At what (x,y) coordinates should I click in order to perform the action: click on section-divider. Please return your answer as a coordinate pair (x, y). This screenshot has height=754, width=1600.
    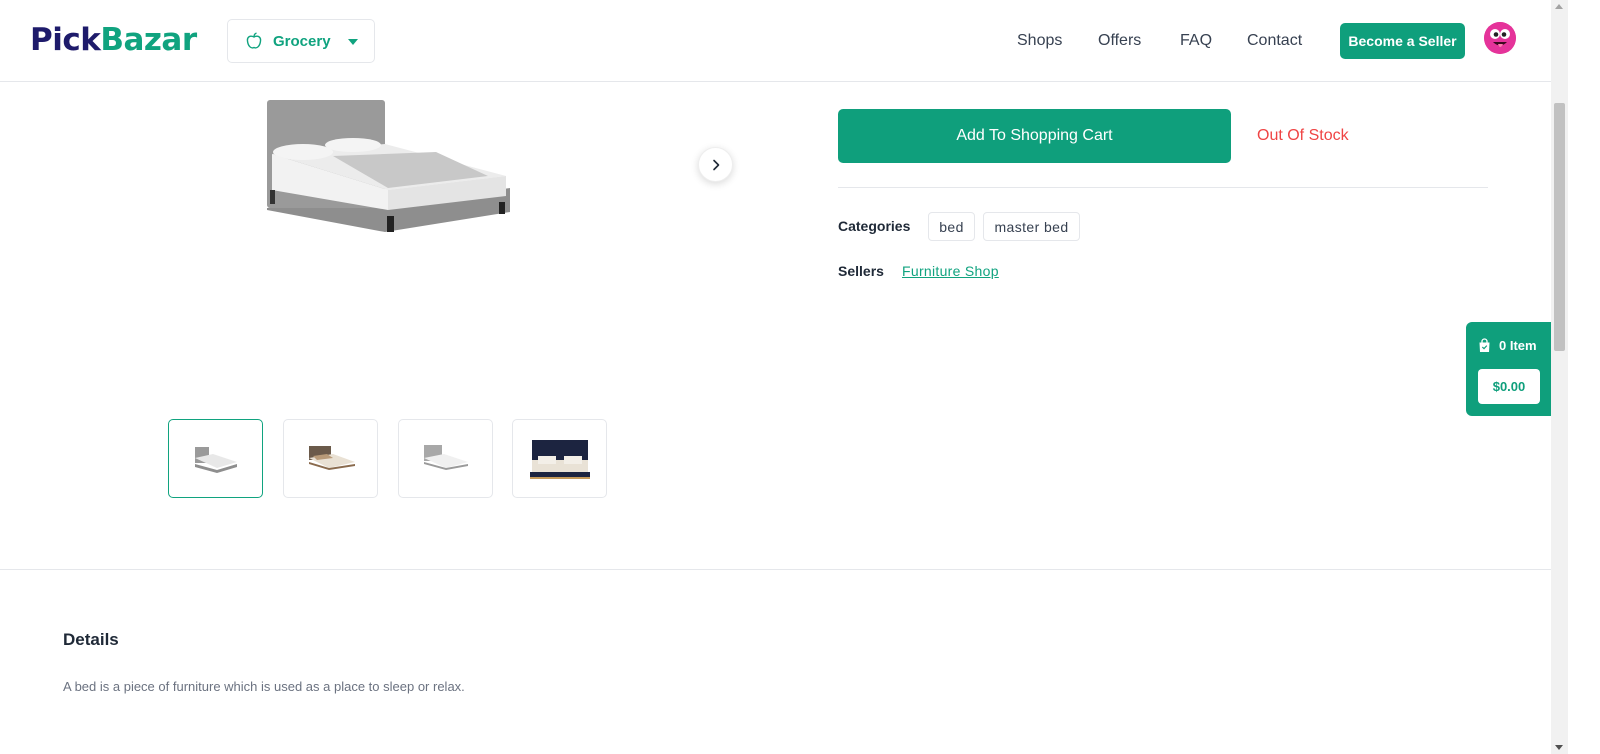
    Looking at the image, I should click on (775, 569).